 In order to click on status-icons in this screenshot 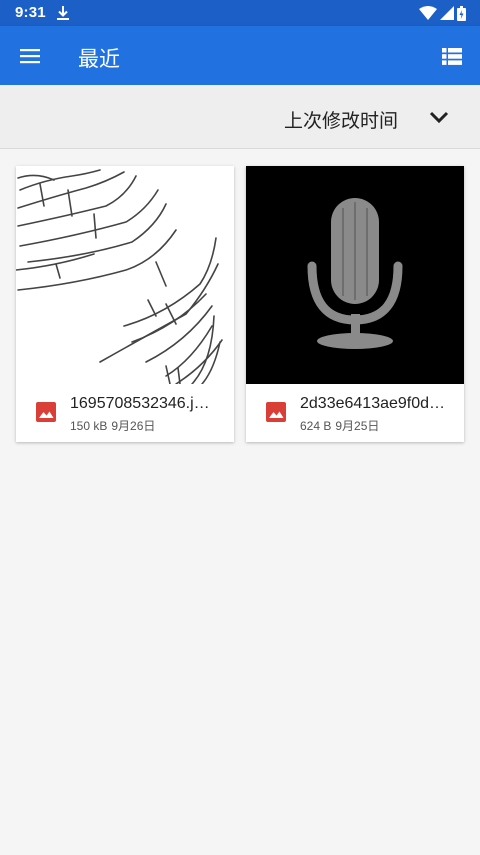, I will do `click(442, 13)`.